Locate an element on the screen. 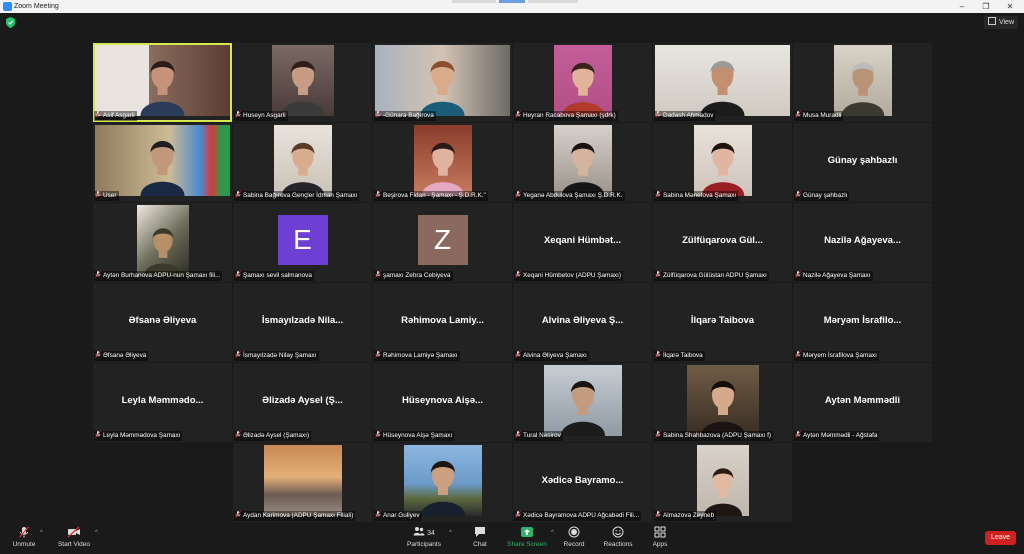 This screenshot has height=554, width=1024. participant-tile: Asif Asgarli is located at coordinates (162, 82).